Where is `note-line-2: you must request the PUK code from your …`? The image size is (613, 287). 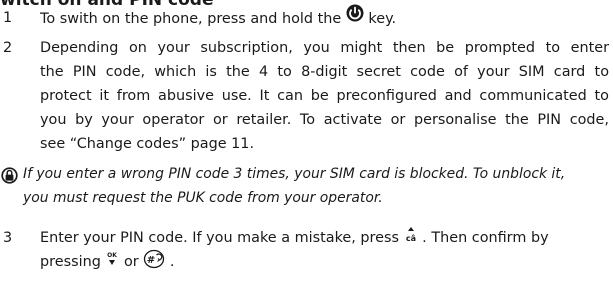 note-line-2: you must request the PUK code from your … is located at coordinates (203, 198).